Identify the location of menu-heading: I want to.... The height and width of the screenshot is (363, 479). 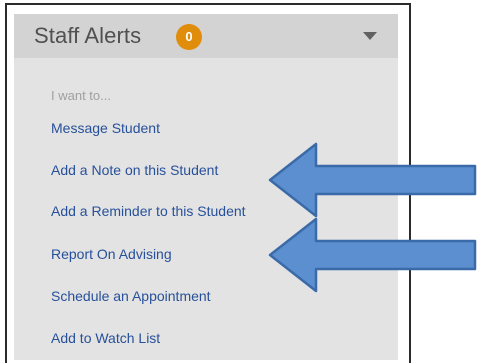
(81, 95).